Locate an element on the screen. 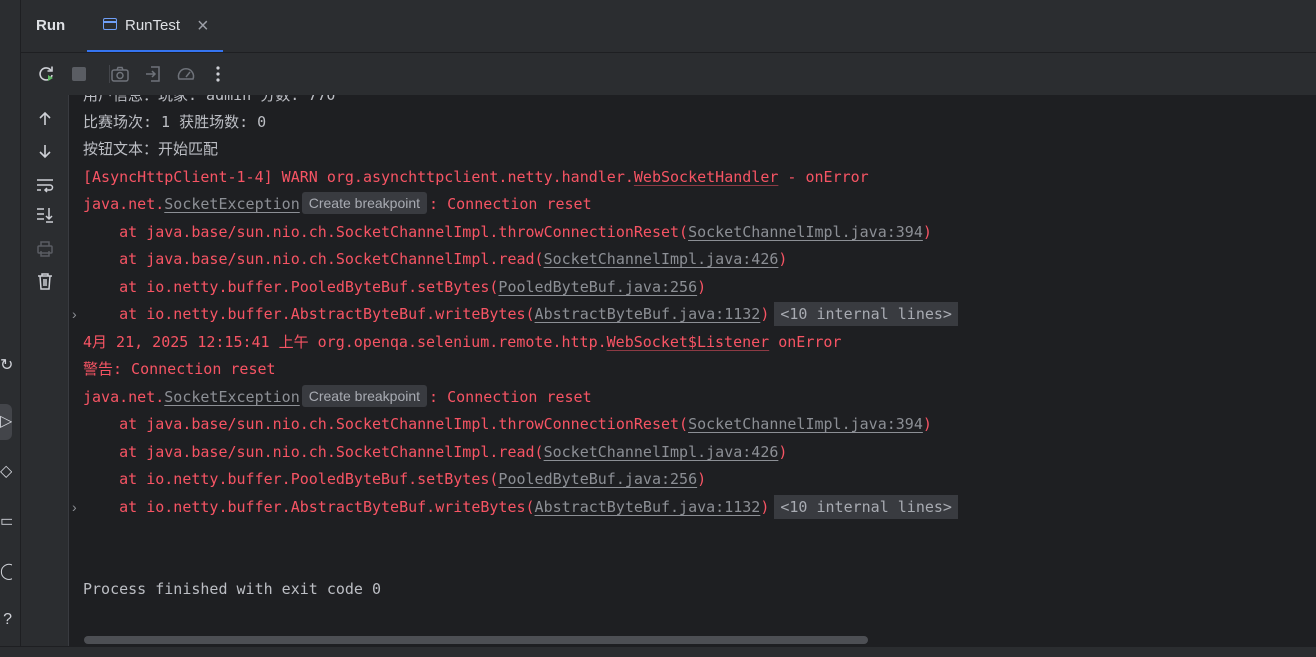 The width and height of the screenshot is (1316, 657). run-config-icon is located at coordinates (110, 24).